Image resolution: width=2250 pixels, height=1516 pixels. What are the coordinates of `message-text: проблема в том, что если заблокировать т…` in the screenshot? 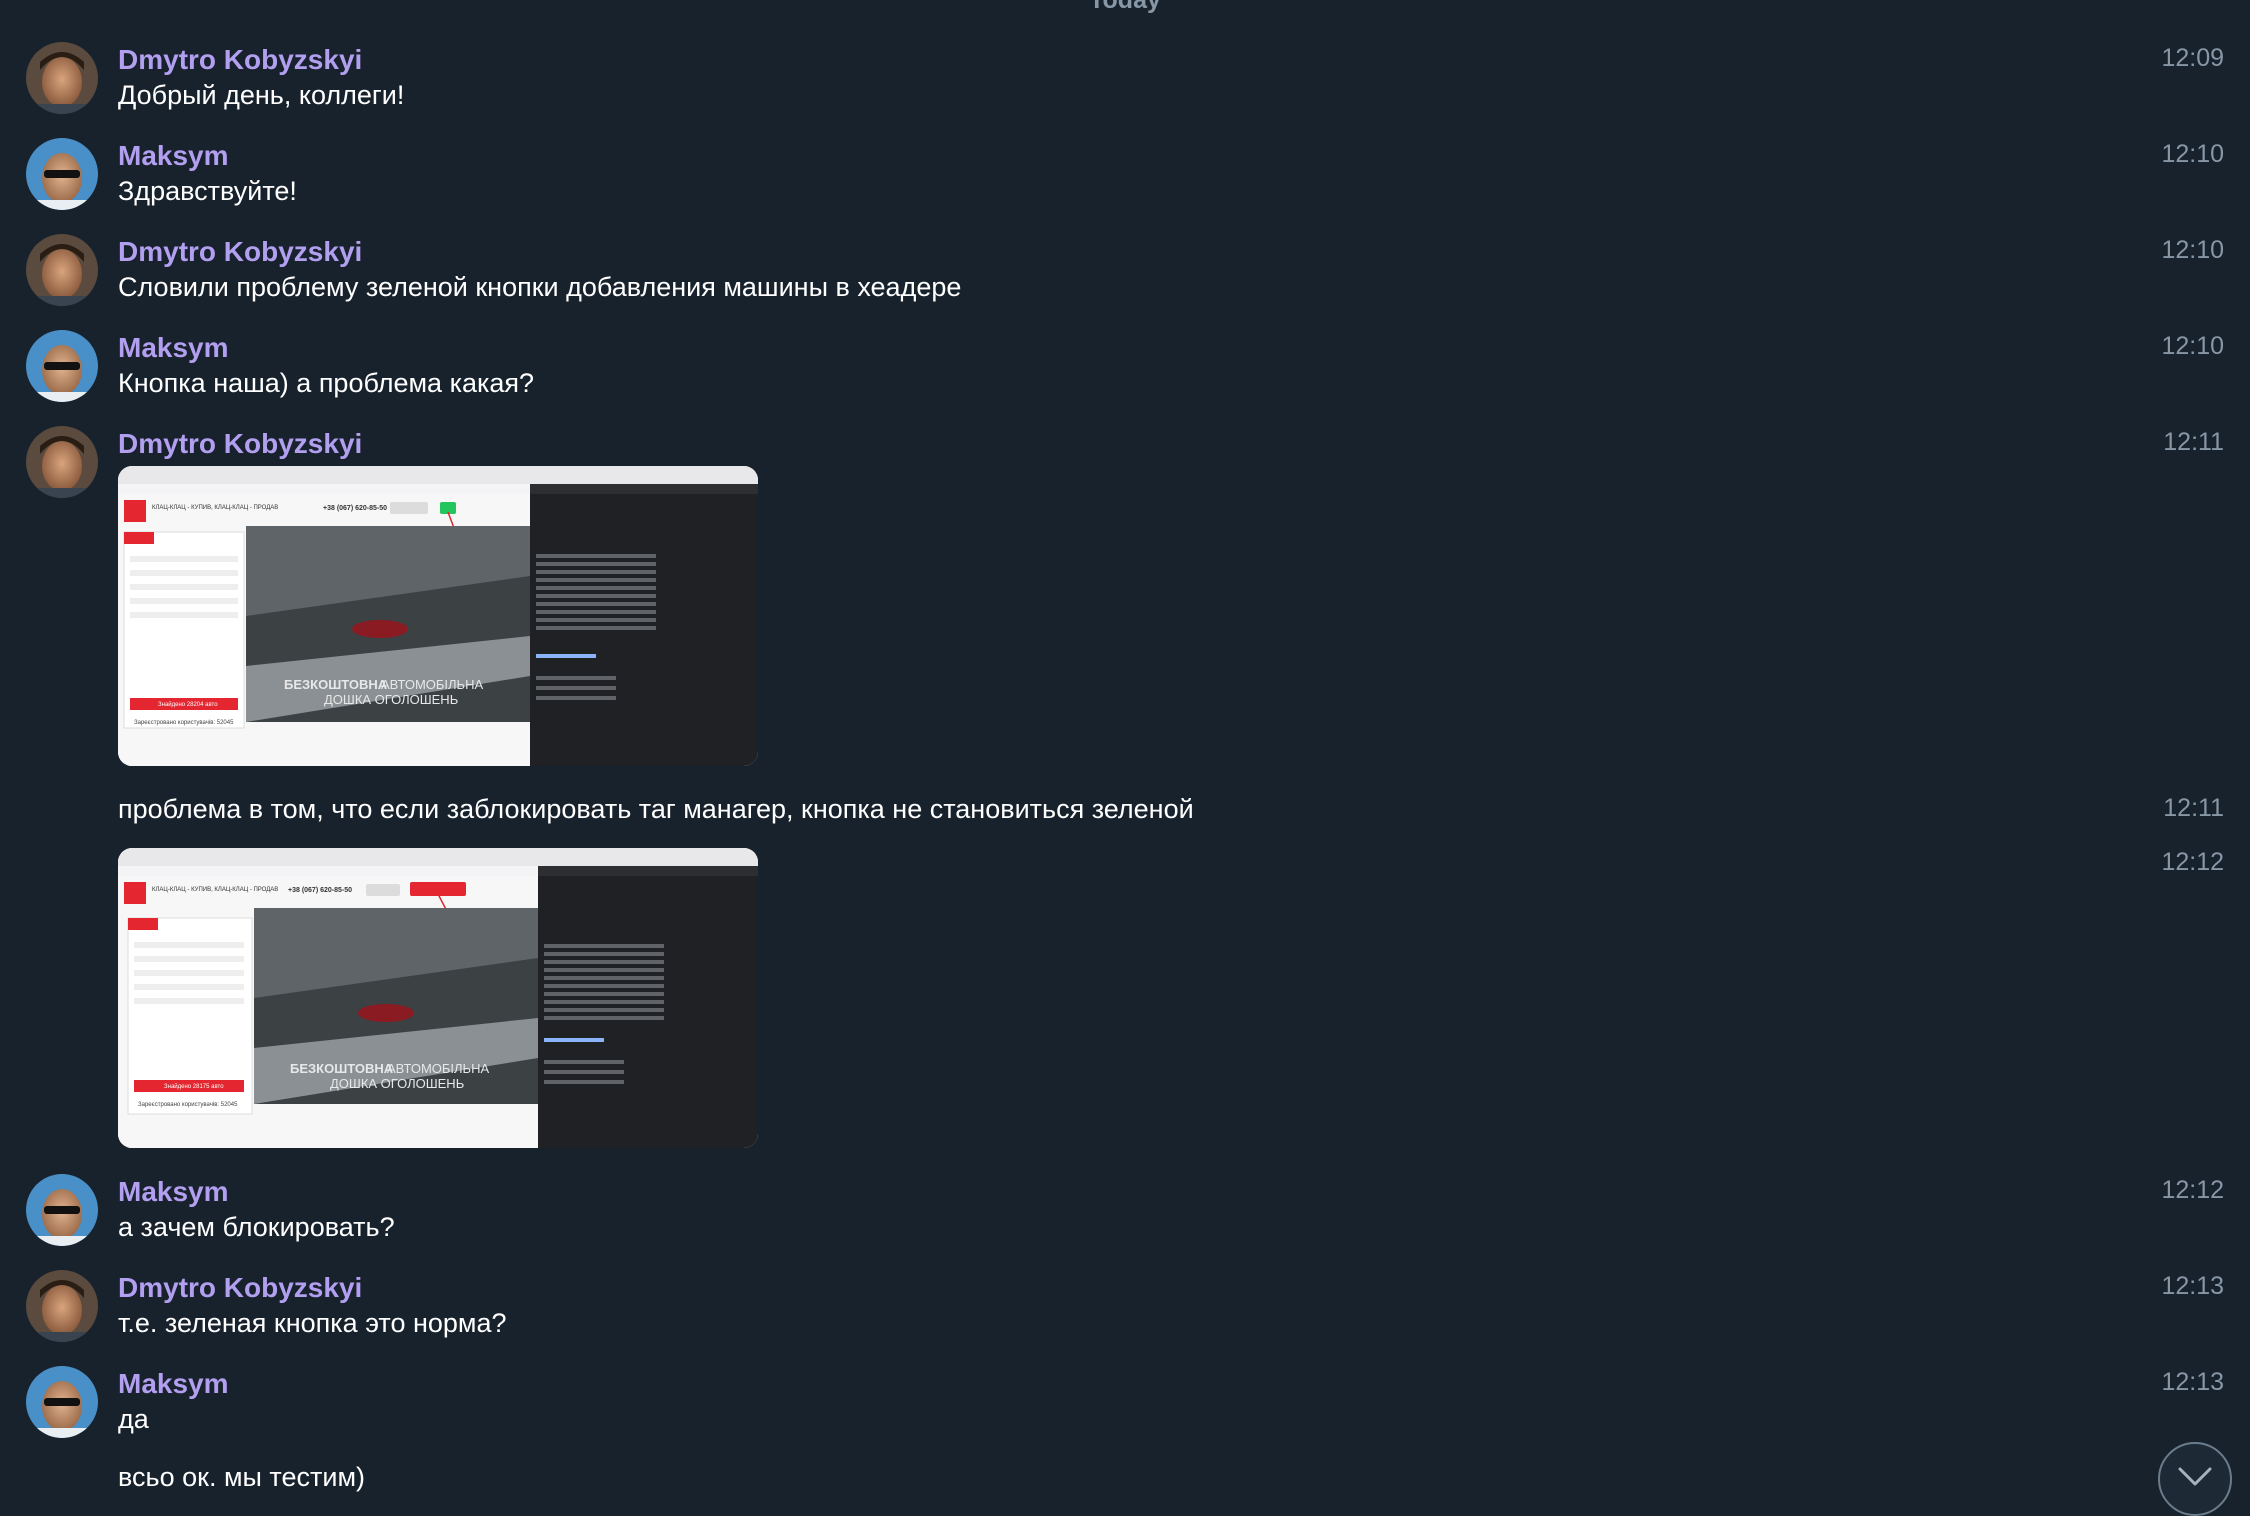 It's located at (656, 809).